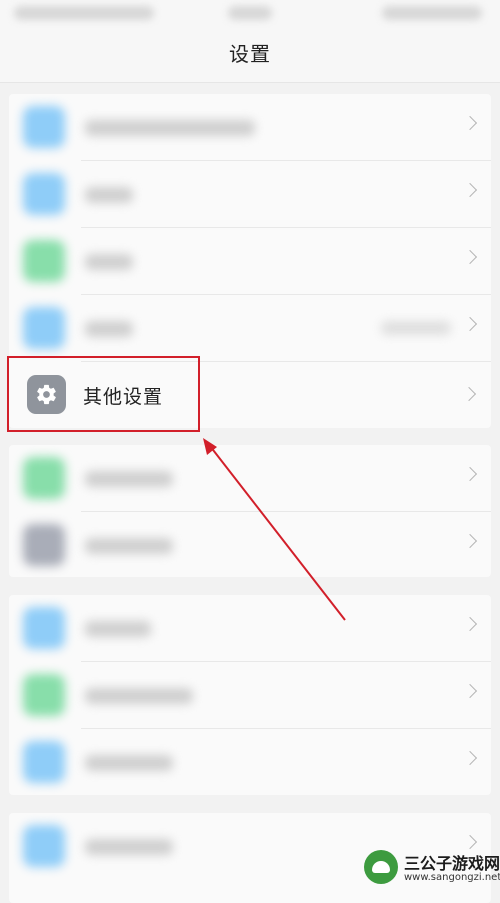  Describe the element at coordinates (381, 867) in the screenshot. I see `android-logo-icon` at that location.